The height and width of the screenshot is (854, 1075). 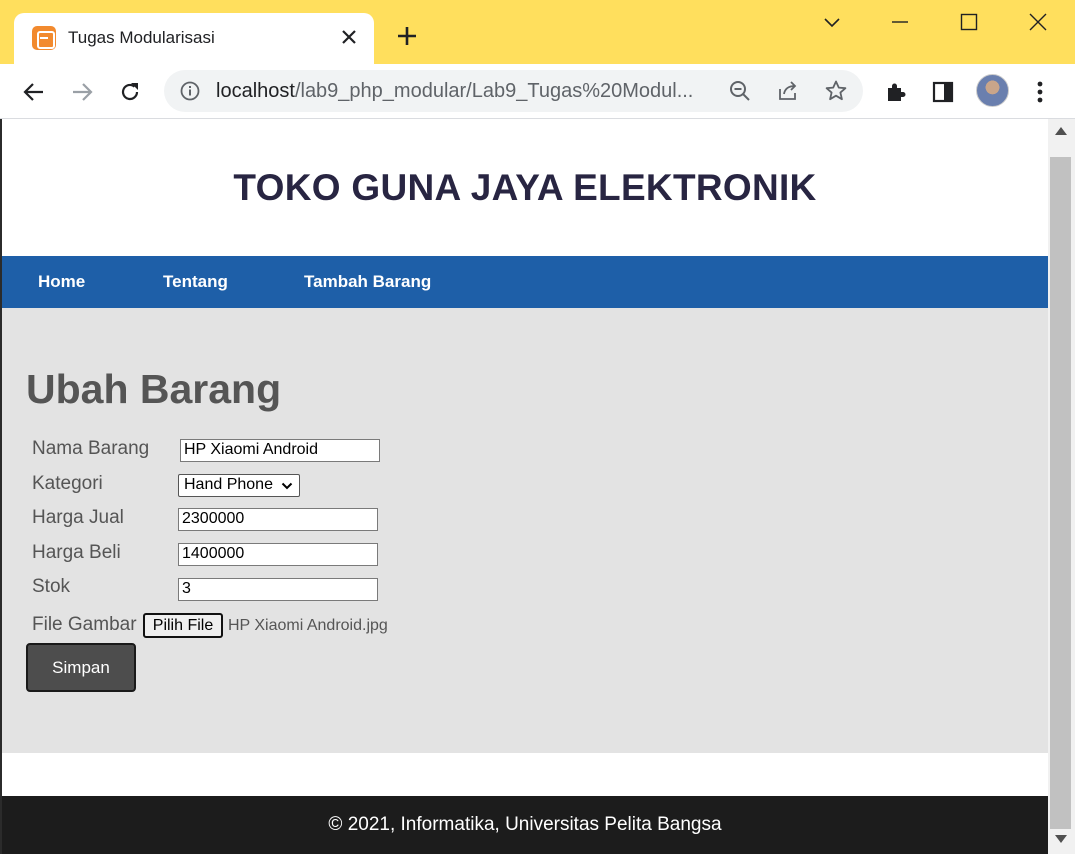 I want to click on nav-item-tentang: Tentang, so click(x=195, y=282).